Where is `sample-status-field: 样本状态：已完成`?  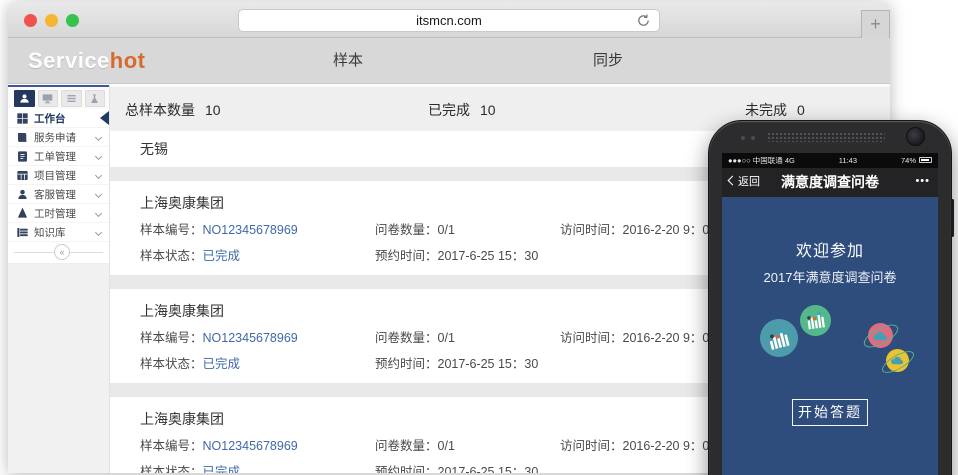 sample-status-field: 样本状态：已完成 is located at coordinates (190, 254).